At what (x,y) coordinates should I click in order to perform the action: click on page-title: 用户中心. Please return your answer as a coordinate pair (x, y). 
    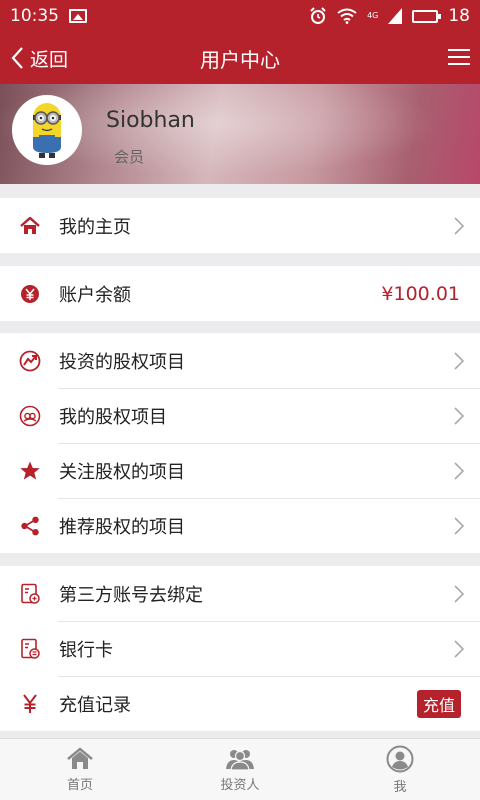
    Looking at the image, I should click on (240, 59).